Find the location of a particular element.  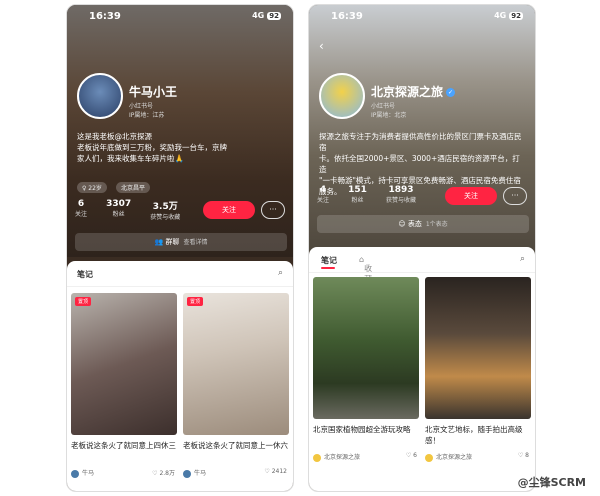

note-title: 北京国家植物园超全游玩攻略 is located at coordinates (362, 429).